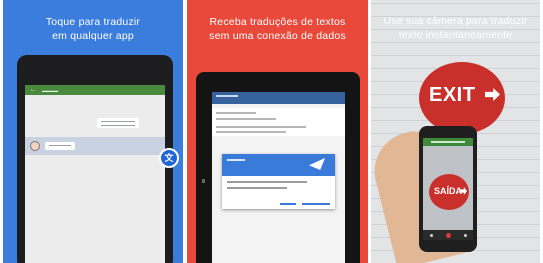 This screenshot has width=543, height=263. I want to click on camera-viewfinder: SAÍDA, so click(448, 189).